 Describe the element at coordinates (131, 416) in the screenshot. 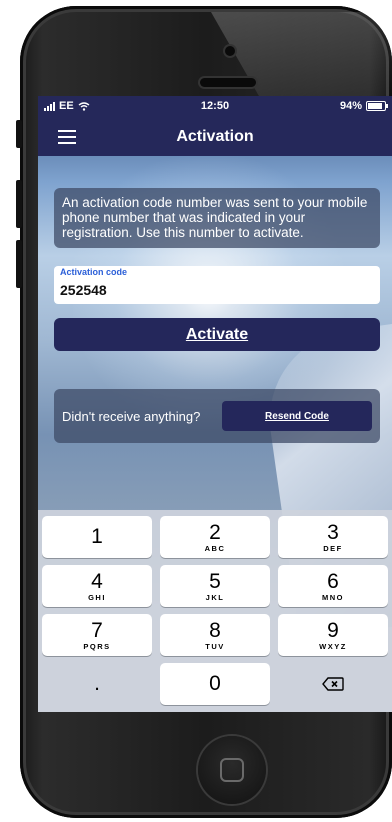

I see `resend-prompt: Didn't receive anything?` at that location.